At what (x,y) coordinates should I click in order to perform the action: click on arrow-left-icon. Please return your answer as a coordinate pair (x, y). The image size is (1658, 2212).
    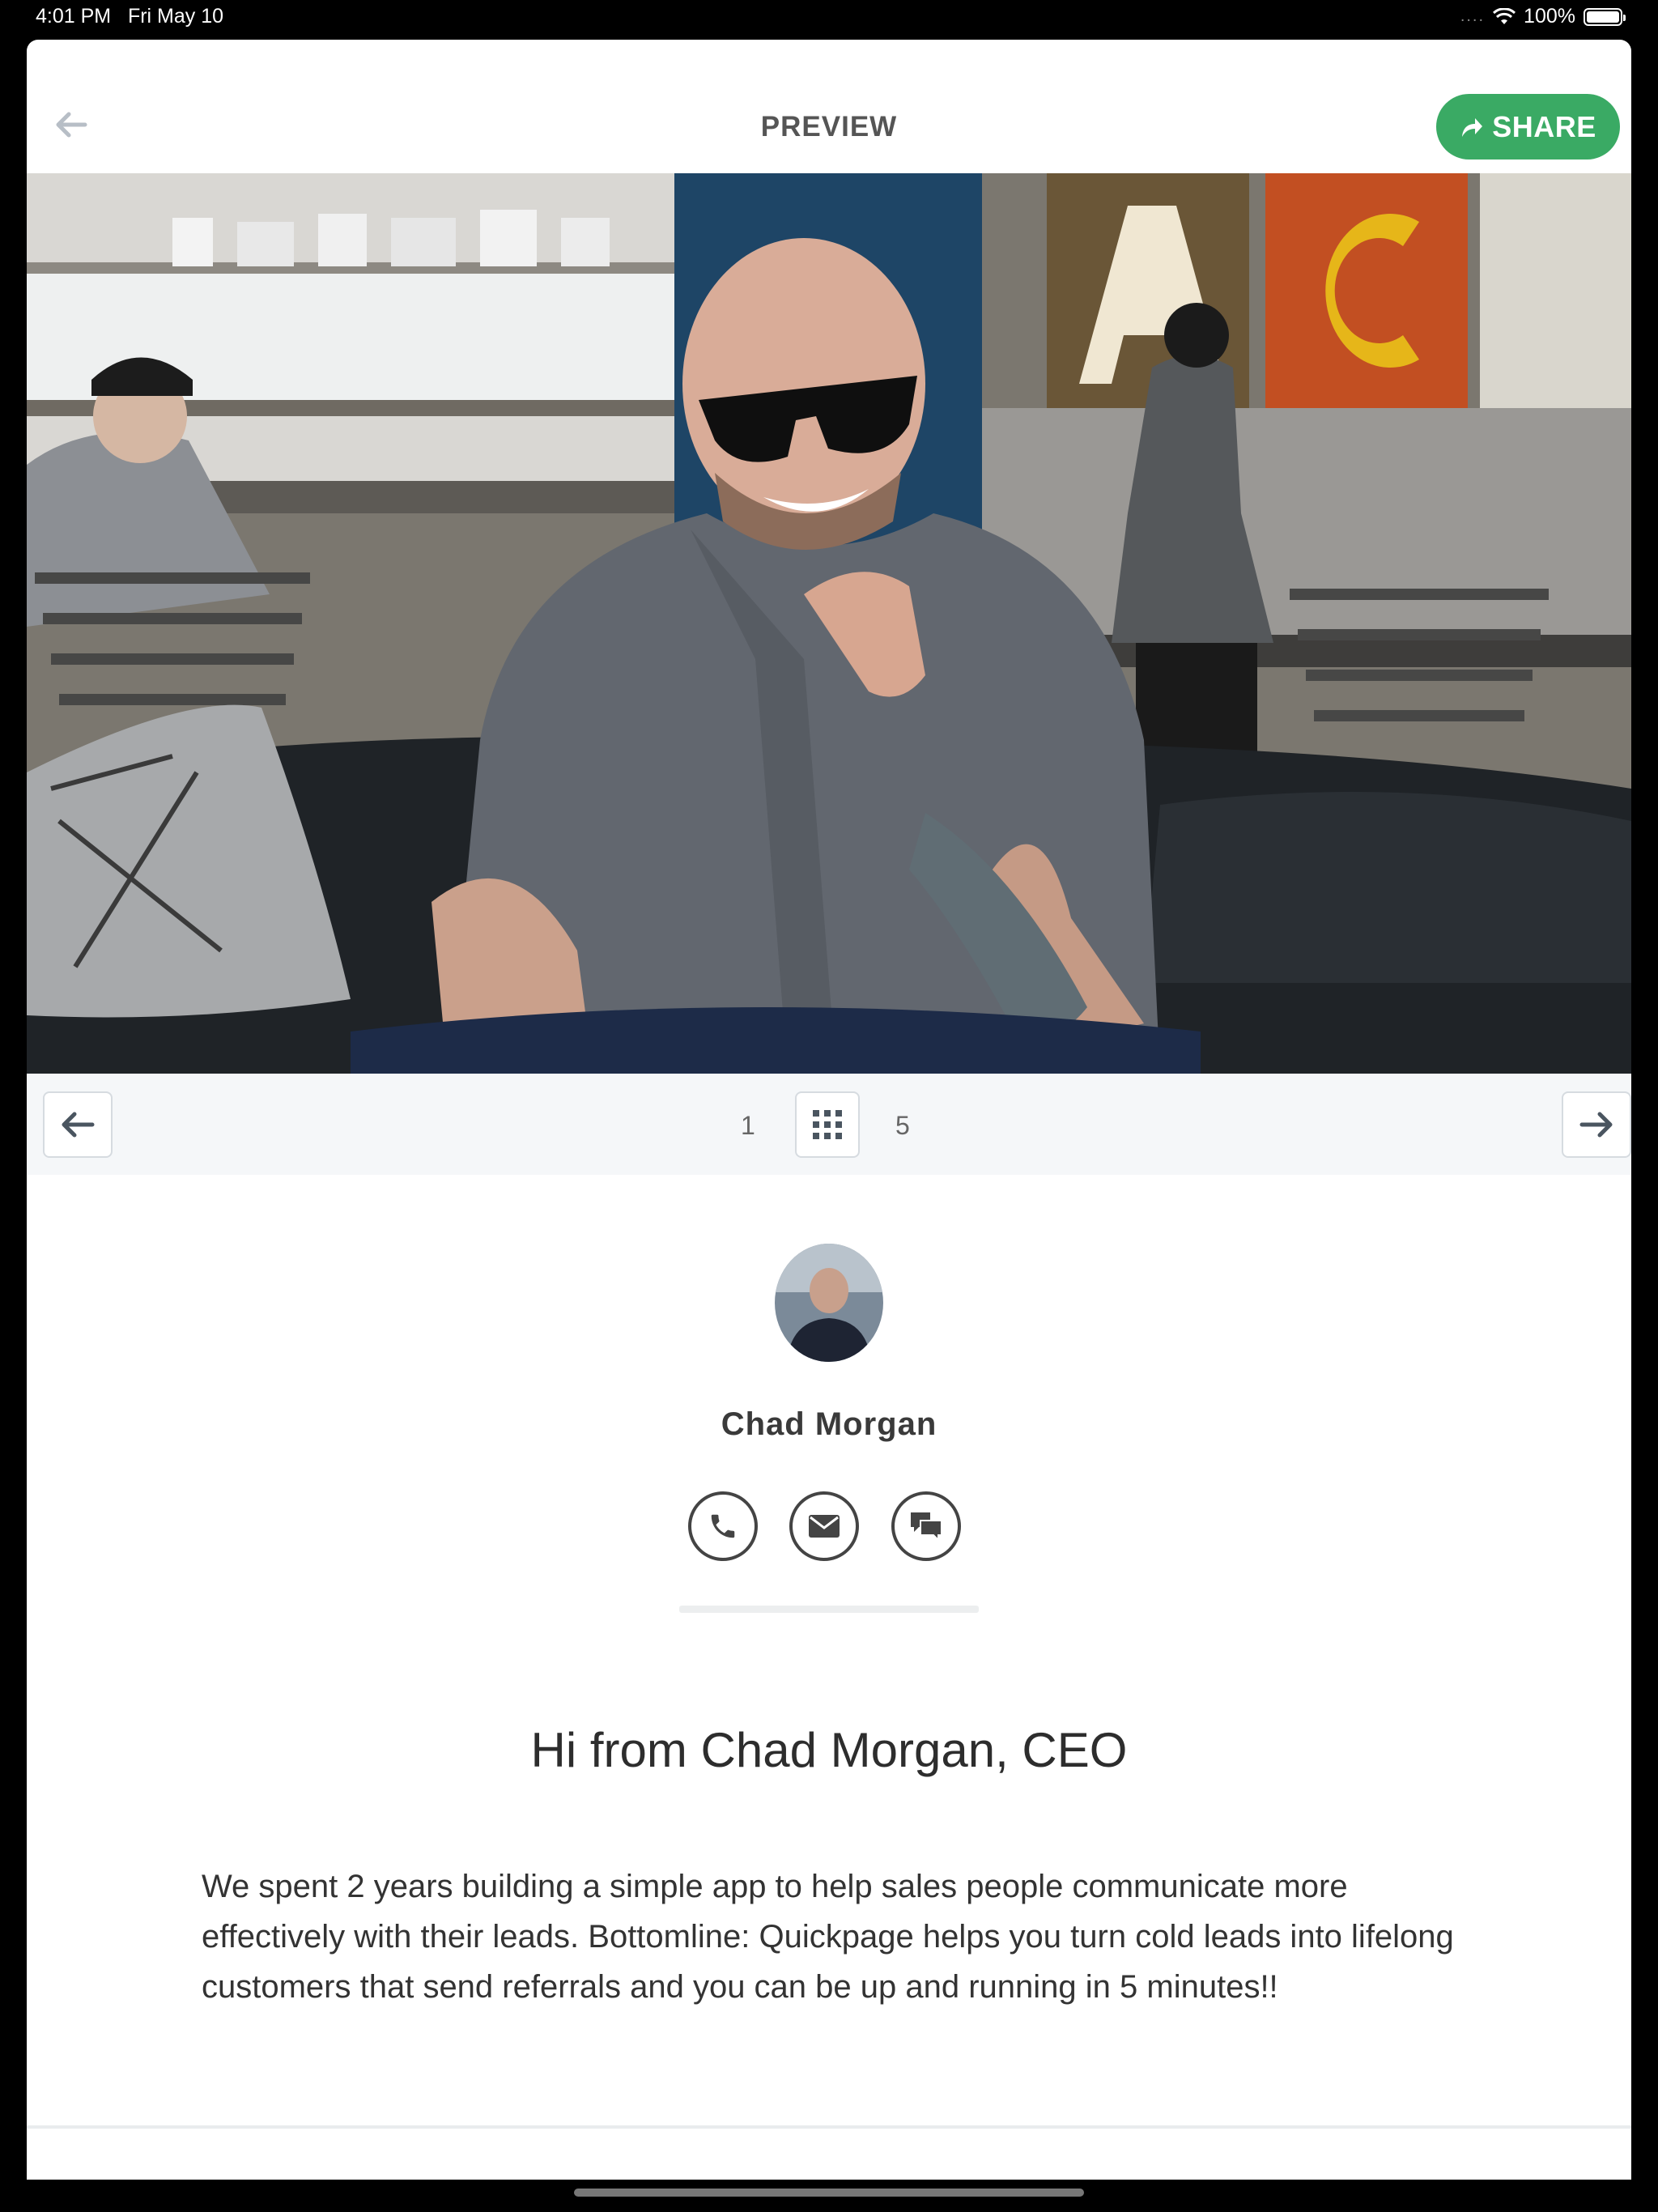
    Looking at the image, I should click on (78, 1125).